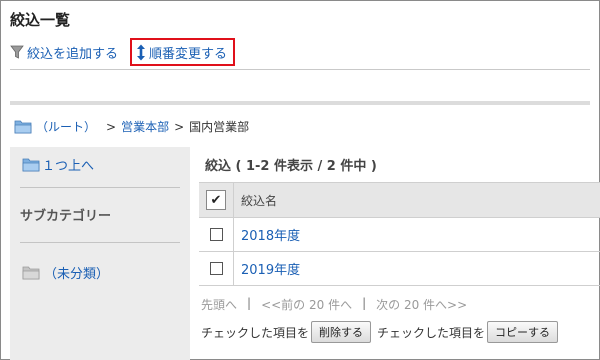 This screenshot has height=360, width=600. I want to click on parent-category-label: １つ上へ, so click(68, 166).